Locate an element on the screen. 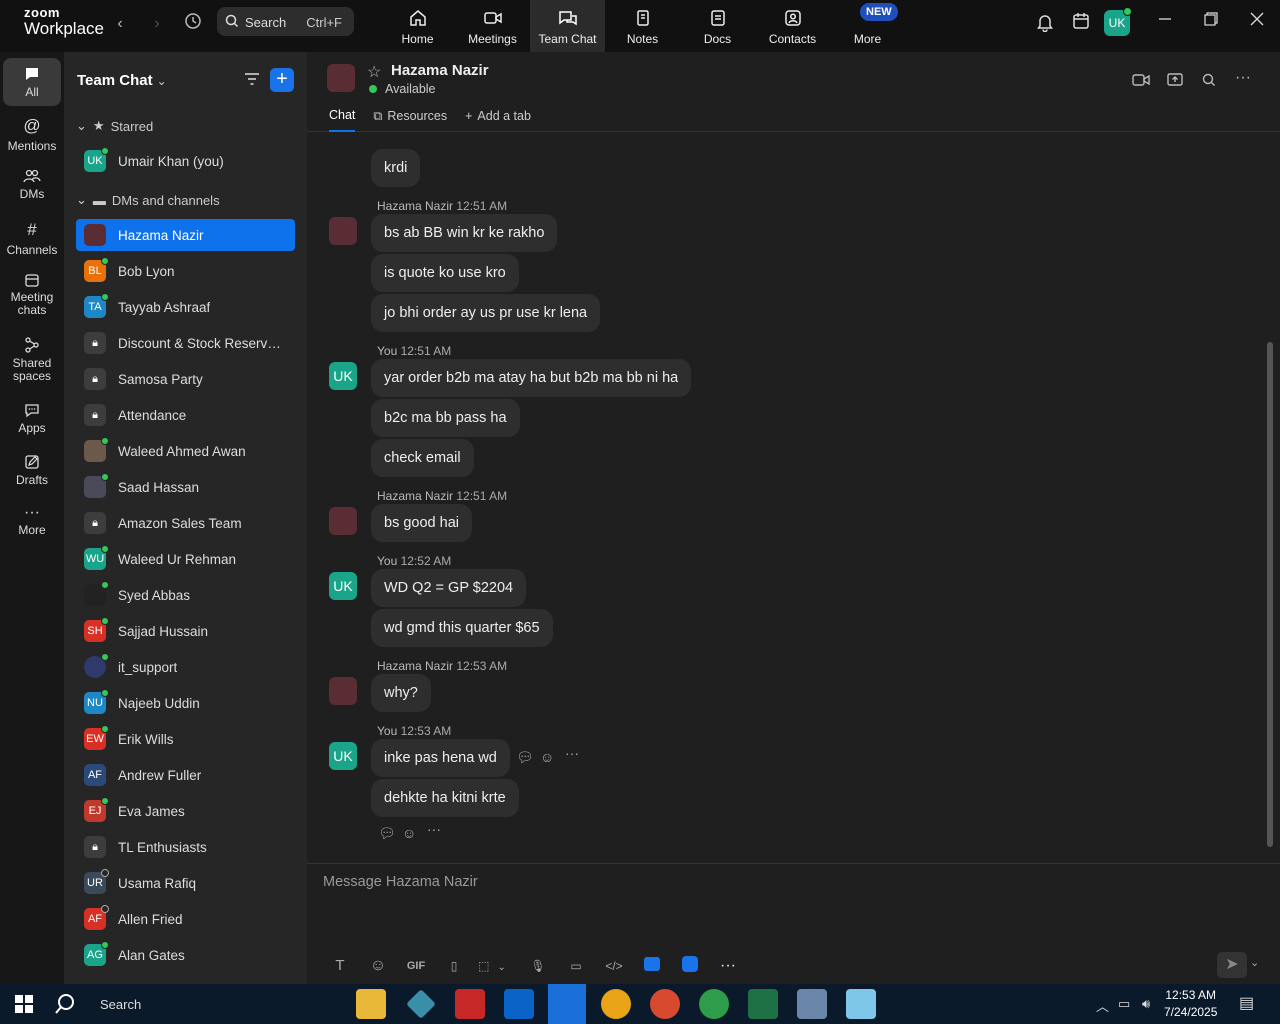 The width and height of the screenshot is (1280, 1024). tab-resources: ⧉ Resources is located at coordinates (410, 120).